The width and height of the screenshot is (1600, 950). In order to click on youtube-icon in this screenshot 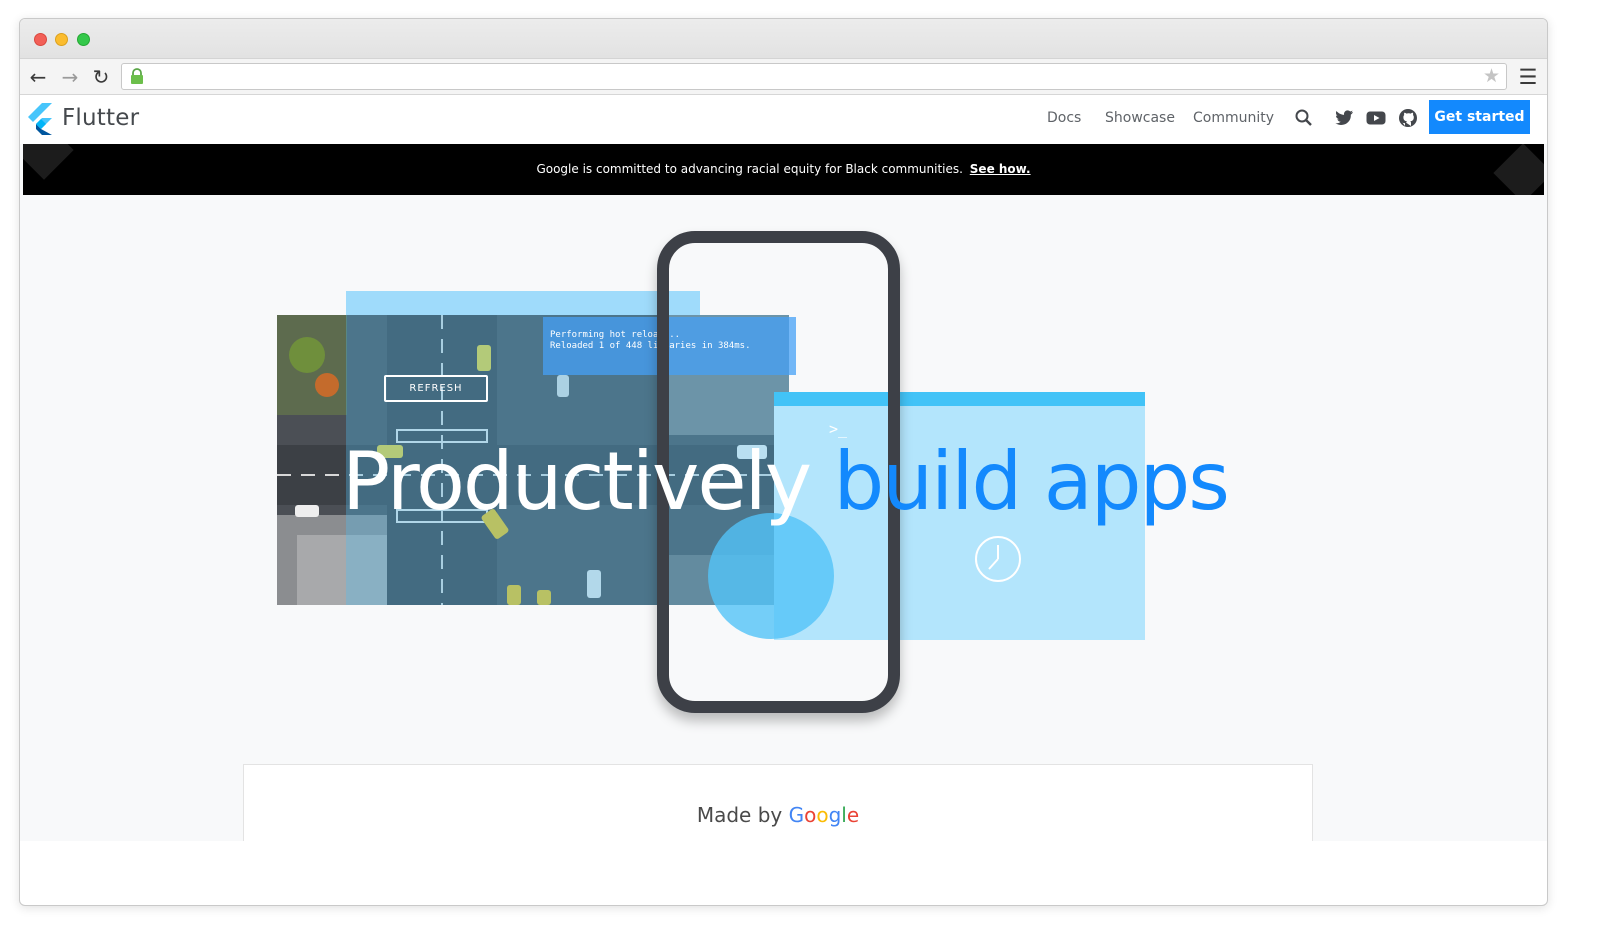, I will do `click(1376, 118)`.